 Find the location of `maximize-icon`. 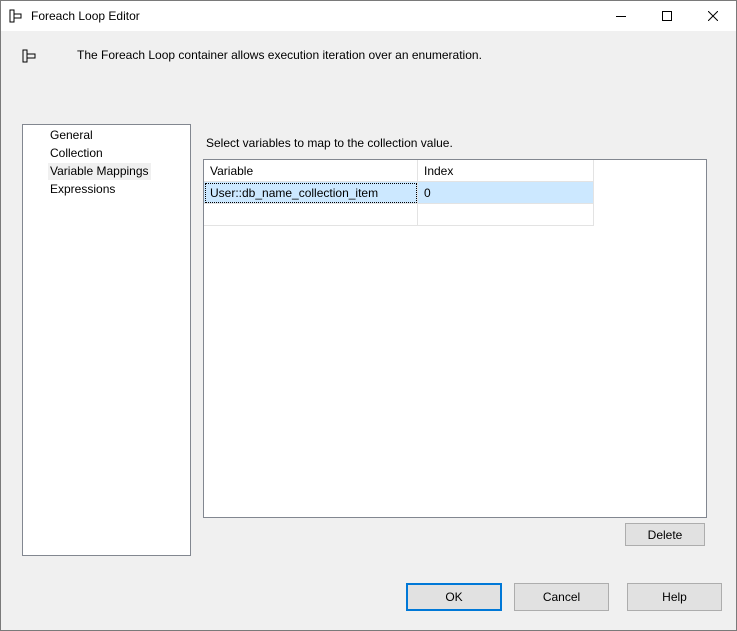

maximize-icon is located at coordinates (667, 16).